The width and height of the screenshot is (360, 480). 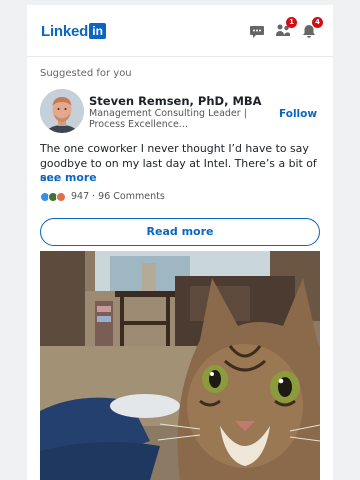 What do you see at coordinates (298, 114) in the screenshot?
I see `follow-button: Follow` at bounding box center [298, 114].